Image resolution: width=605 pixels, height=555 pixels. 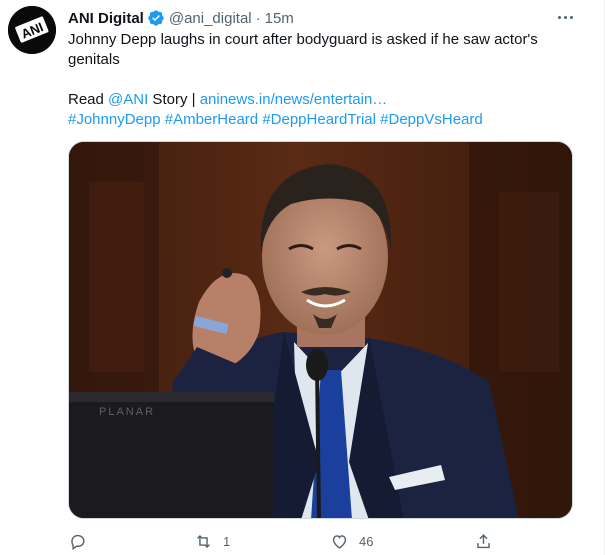 I want to click on verified-badge-icon, so click(x=156, y=18).